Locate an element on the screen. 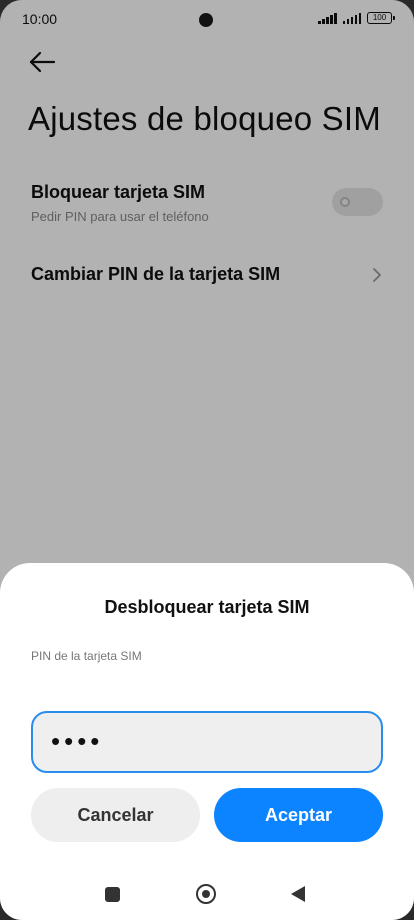 The height and width of the screenshot is (920, 414). dialog-title: Desbloquear tarjeta SIM is located at coordinates (207, 607).